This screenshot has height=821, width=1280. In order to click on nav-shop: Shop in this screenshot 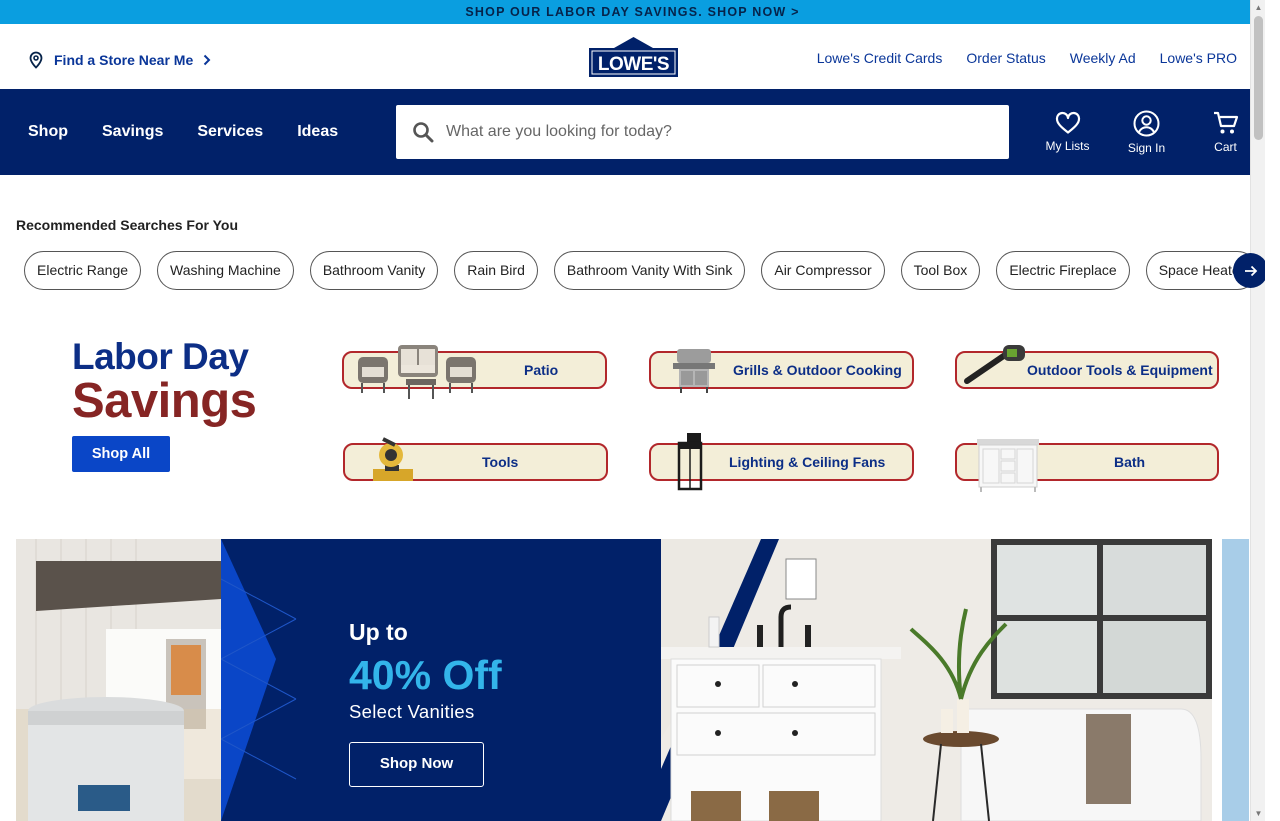, I will do `click(48, 132)`.